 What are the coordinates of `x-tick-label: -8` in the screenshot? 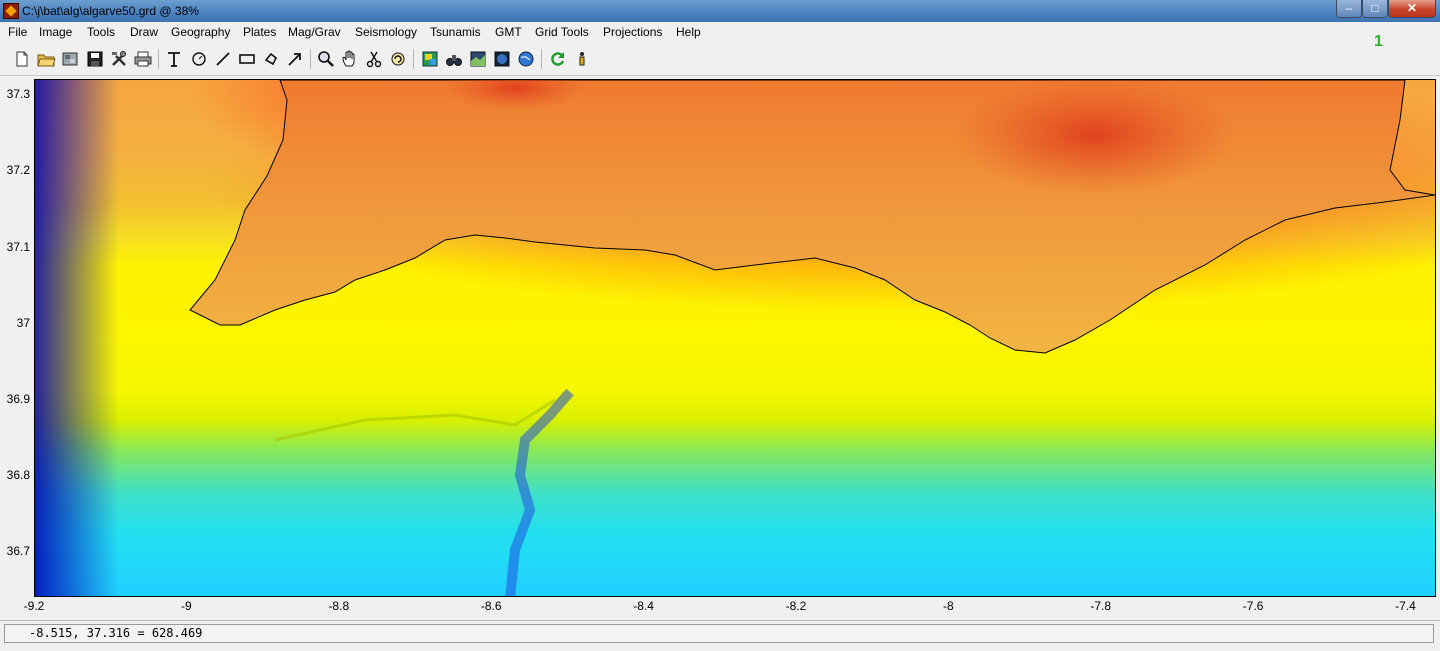 It's located at (948, 606).